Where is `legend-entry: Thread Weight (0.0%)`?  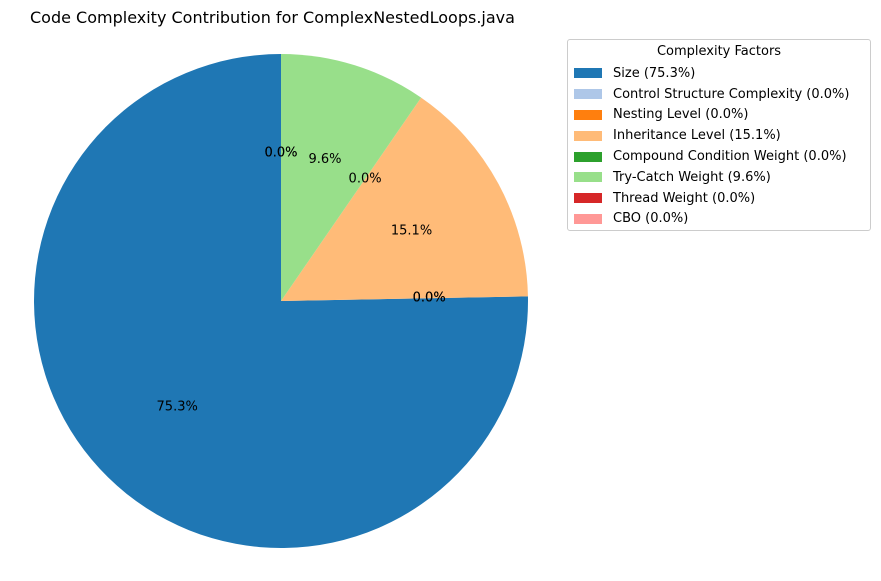
legend-entry: Thread Weight (0.0%) is located at coordinates (719, 198).